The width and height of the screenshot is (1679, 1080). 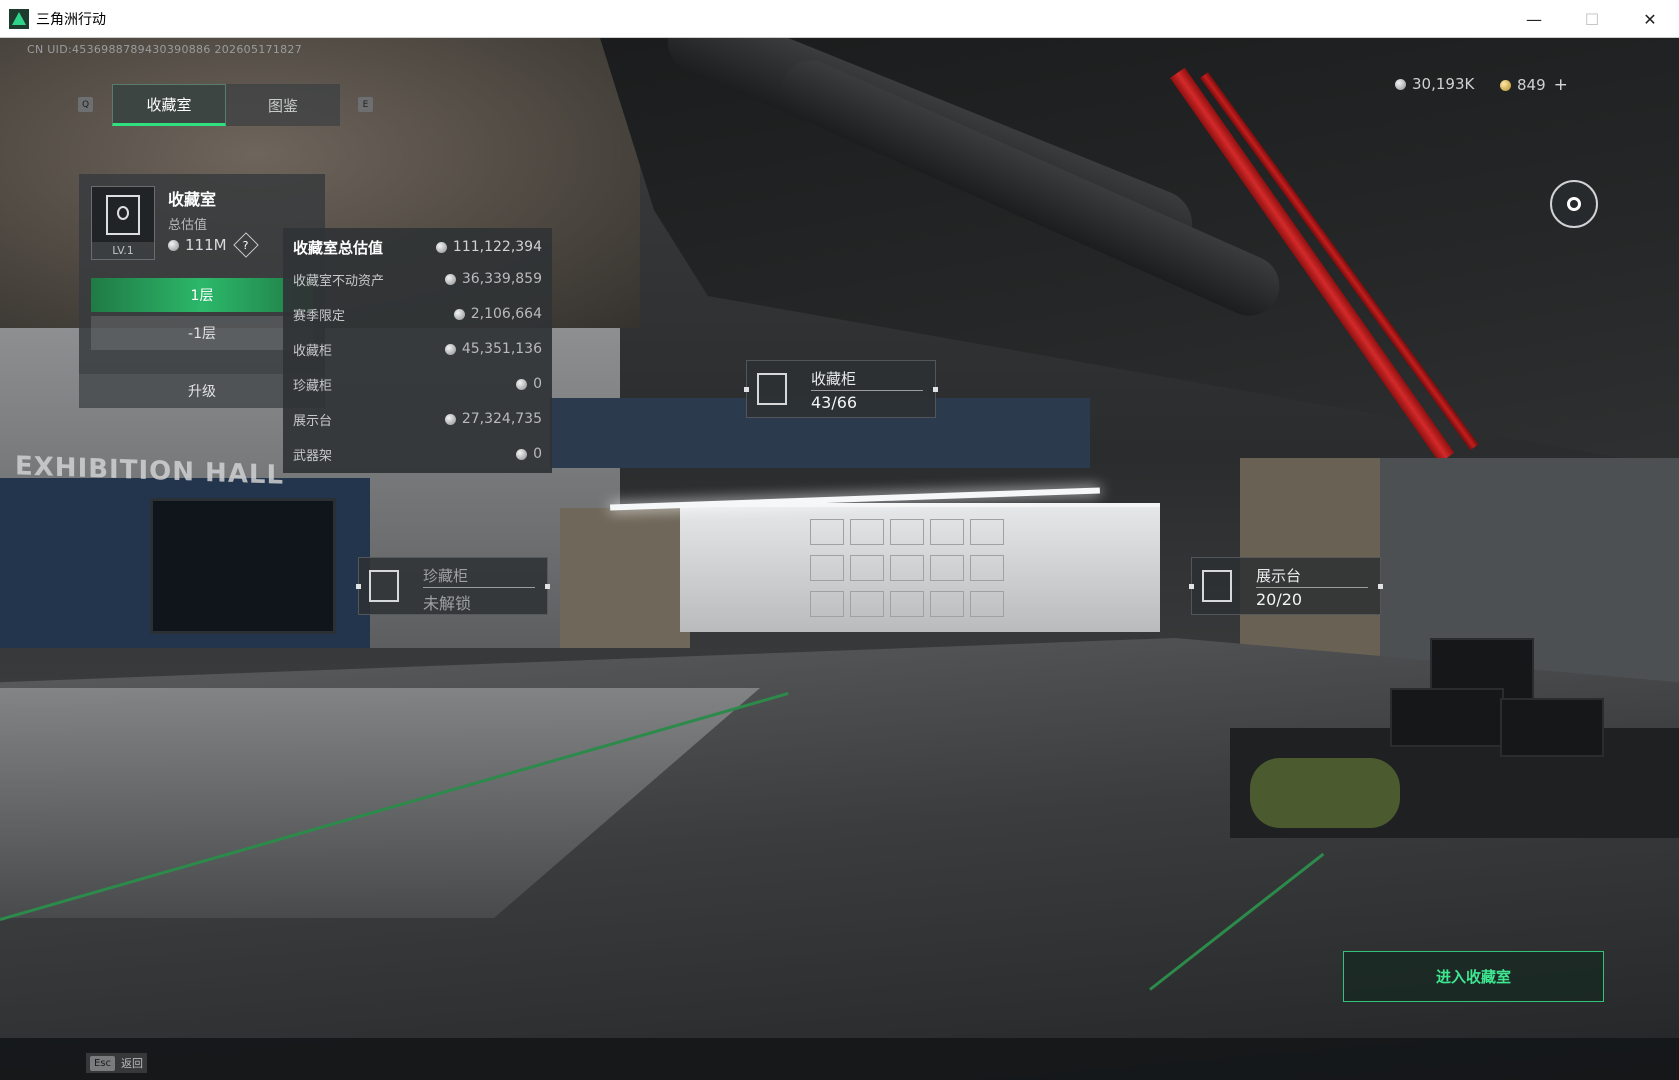 I want to click on valuation-row: 展示台 27,324,735, so click(x=417, y=420).